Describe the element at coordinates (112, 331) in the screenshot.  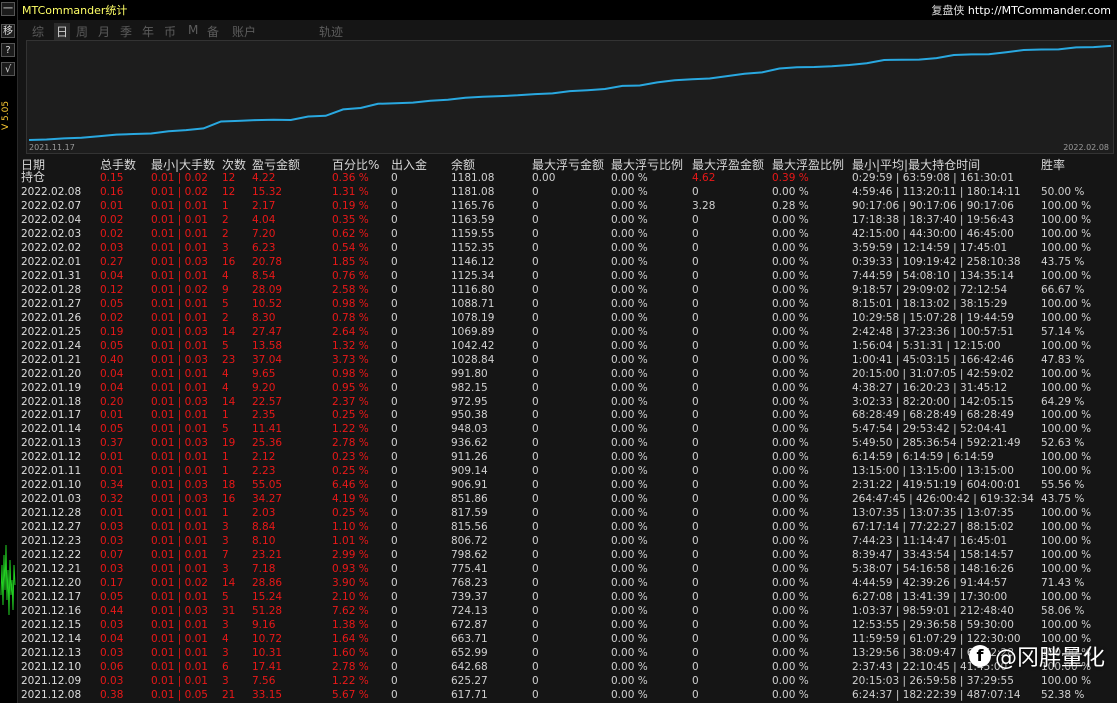
I see `table-cell: 0.19` at that location.